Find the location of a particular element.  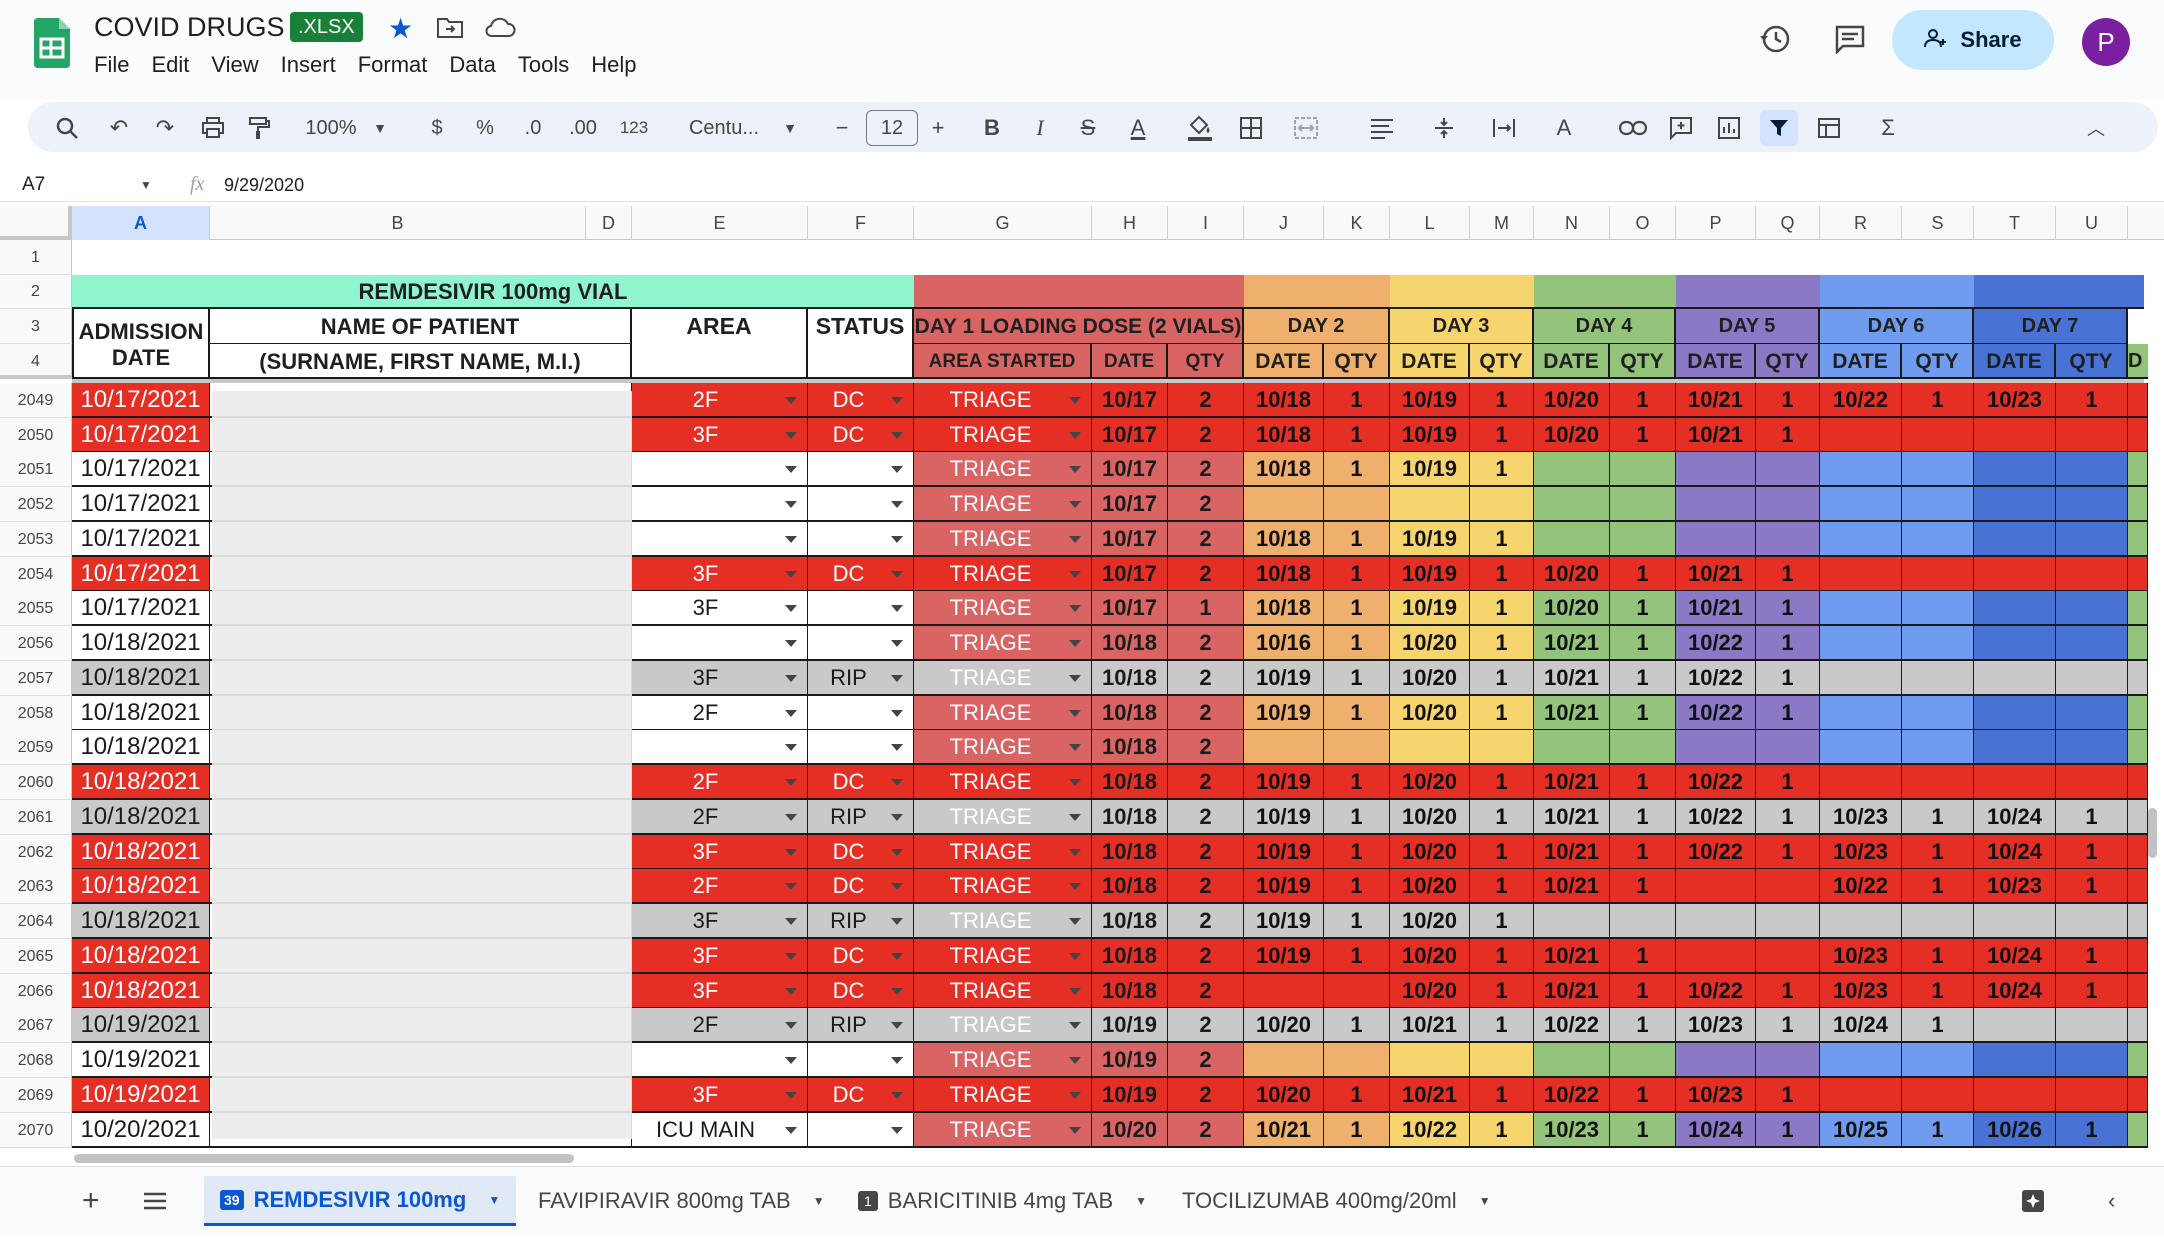

italic-icon: I is located at coordinates (1040, 128).